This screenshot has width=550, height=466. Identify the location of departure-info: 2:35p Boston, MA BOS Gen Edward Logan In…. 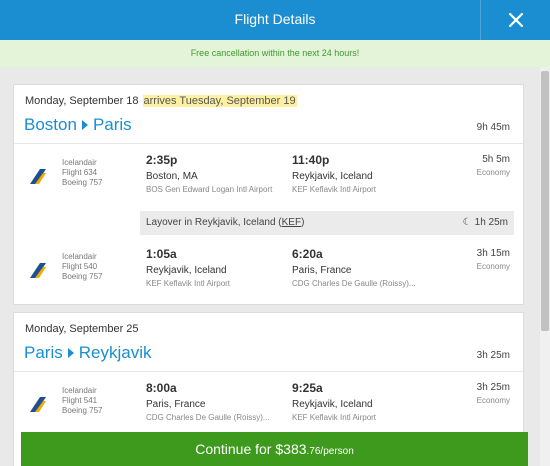
(209, 173).